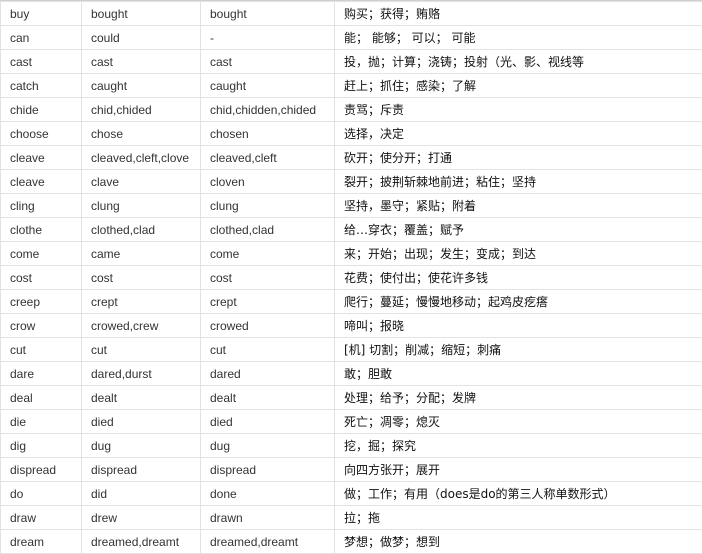 Image resolution: width=702 pixels, height=554 pixels. What do you see at coordinates (268, 350) in the screenshot?
I see `cell-past-participle: cut` at bounding box center [268, 350].